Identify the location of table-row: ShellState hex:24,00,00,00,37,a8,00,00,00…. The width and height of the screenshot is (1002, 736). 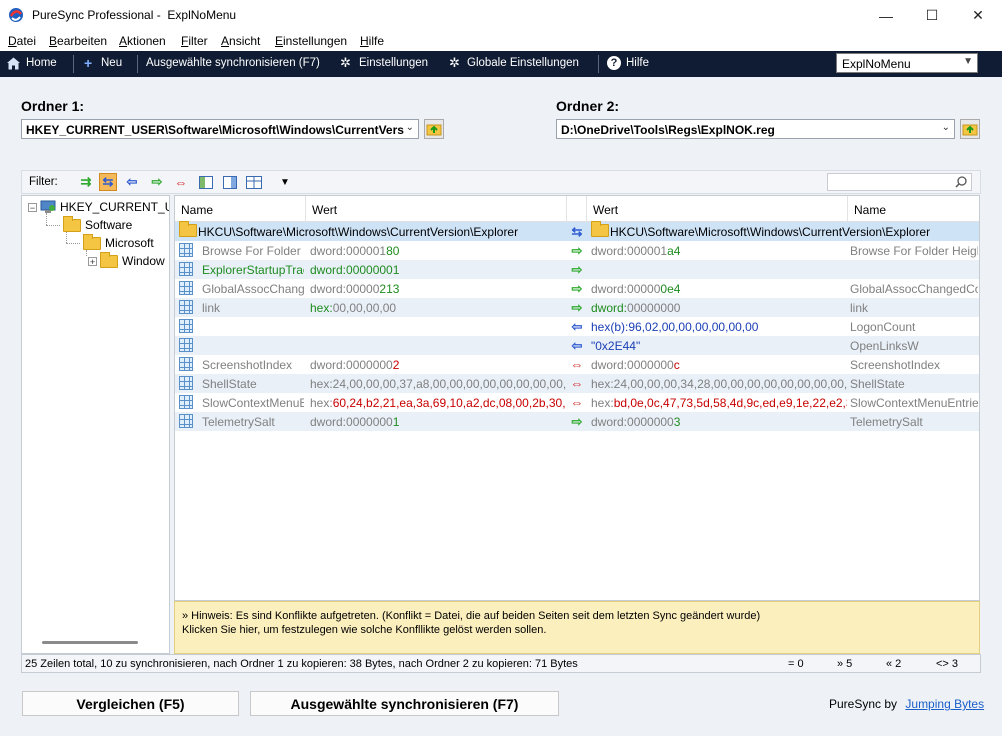
(577, 383).